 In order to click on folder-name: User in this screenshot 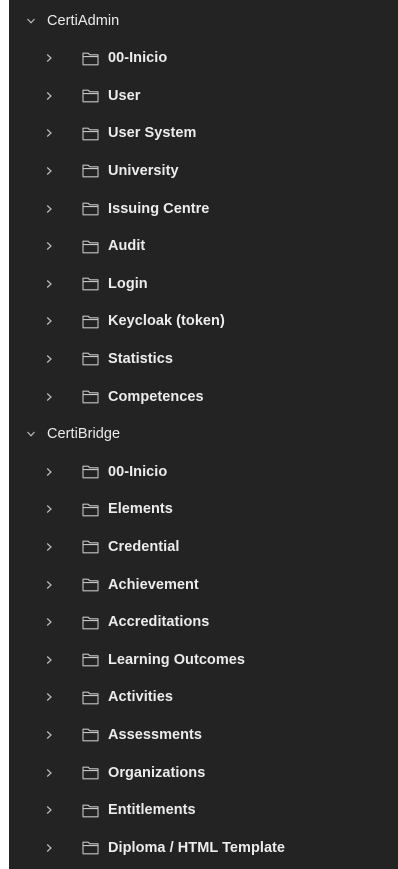, I will do `click(124, 95)`.